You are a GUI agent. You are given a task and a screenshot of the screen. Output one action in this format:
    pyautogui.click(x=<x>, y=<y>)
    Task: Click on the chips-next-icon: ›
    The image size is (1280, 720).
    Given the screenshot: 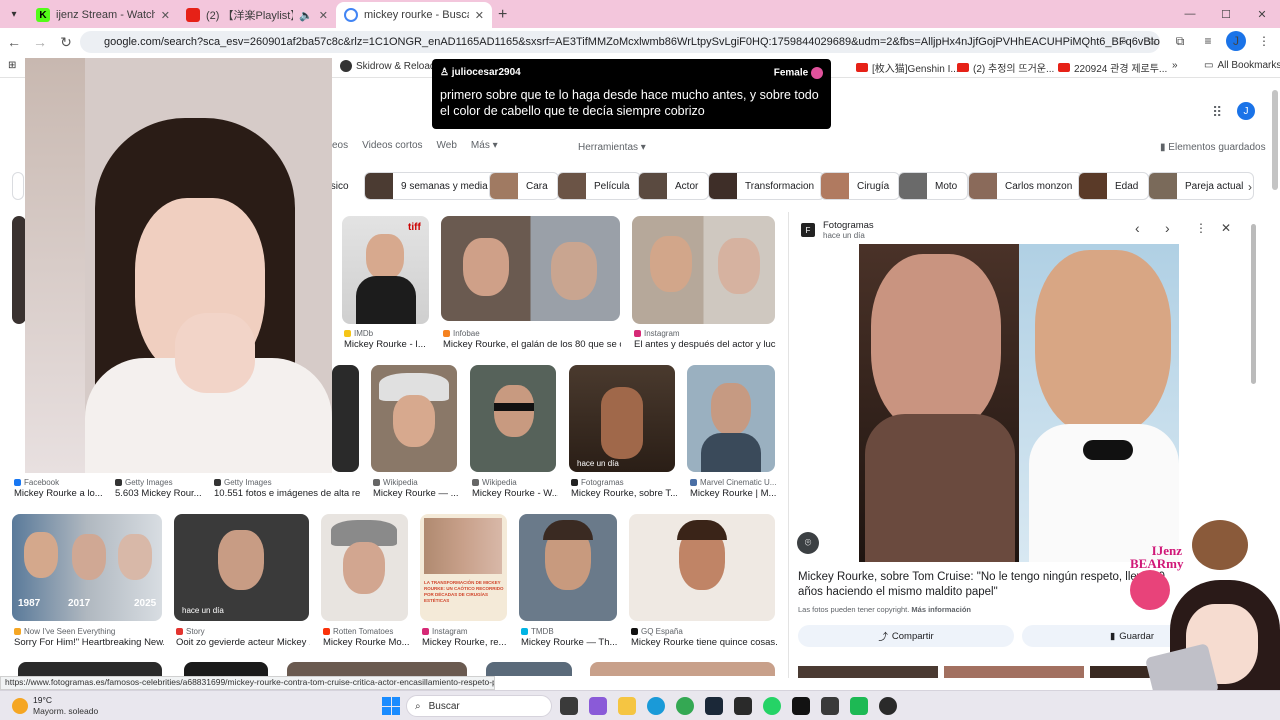 What is the action you would take?
    pyautogui.click(x=1250, y=187)
    